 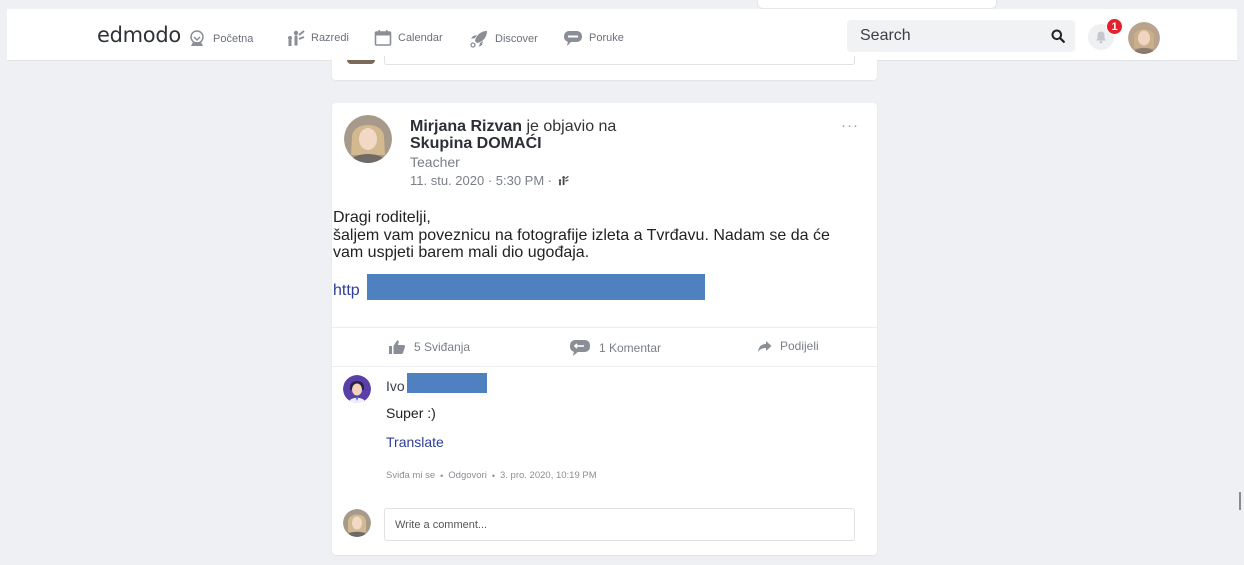 What do you see at coordinates (447, 383) in the screenshot?
I see `redacted-name` at bounding box center [447, 383].